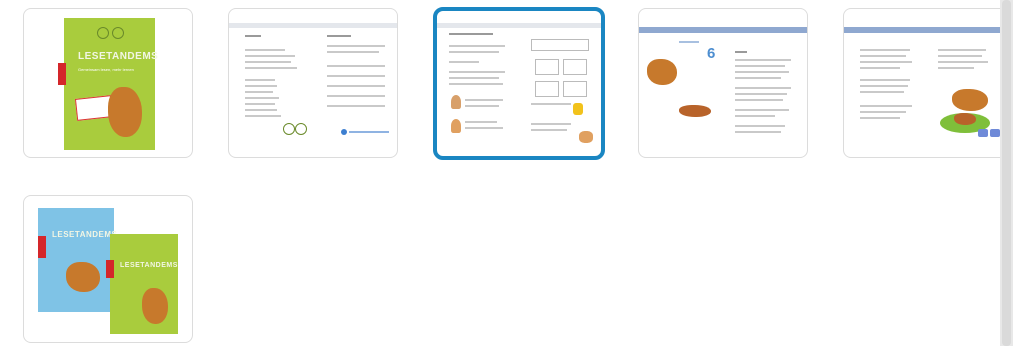  I want to click on dachshund-illustration, so click(695, 111).